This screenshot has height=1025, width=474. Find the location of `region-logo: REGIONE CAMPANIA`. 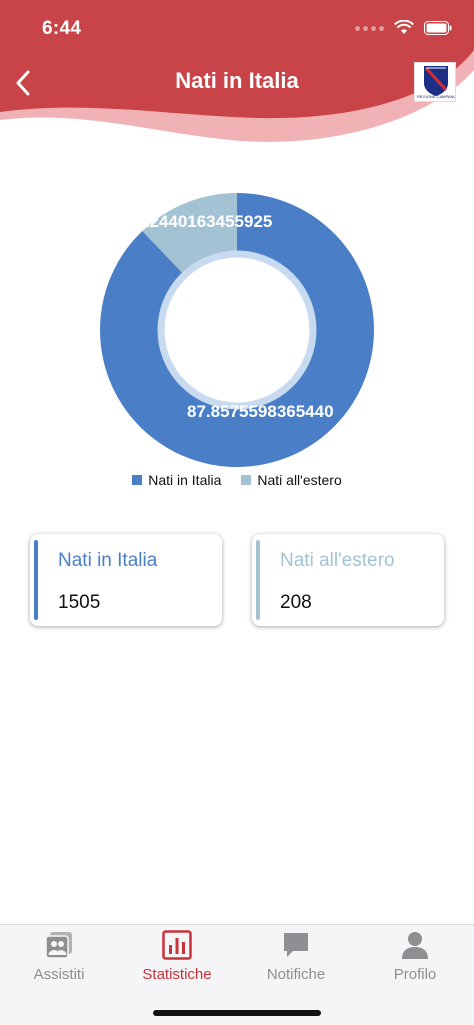

region-logo: REGIONE CAMPANIA is located at coordinates (435, 82).